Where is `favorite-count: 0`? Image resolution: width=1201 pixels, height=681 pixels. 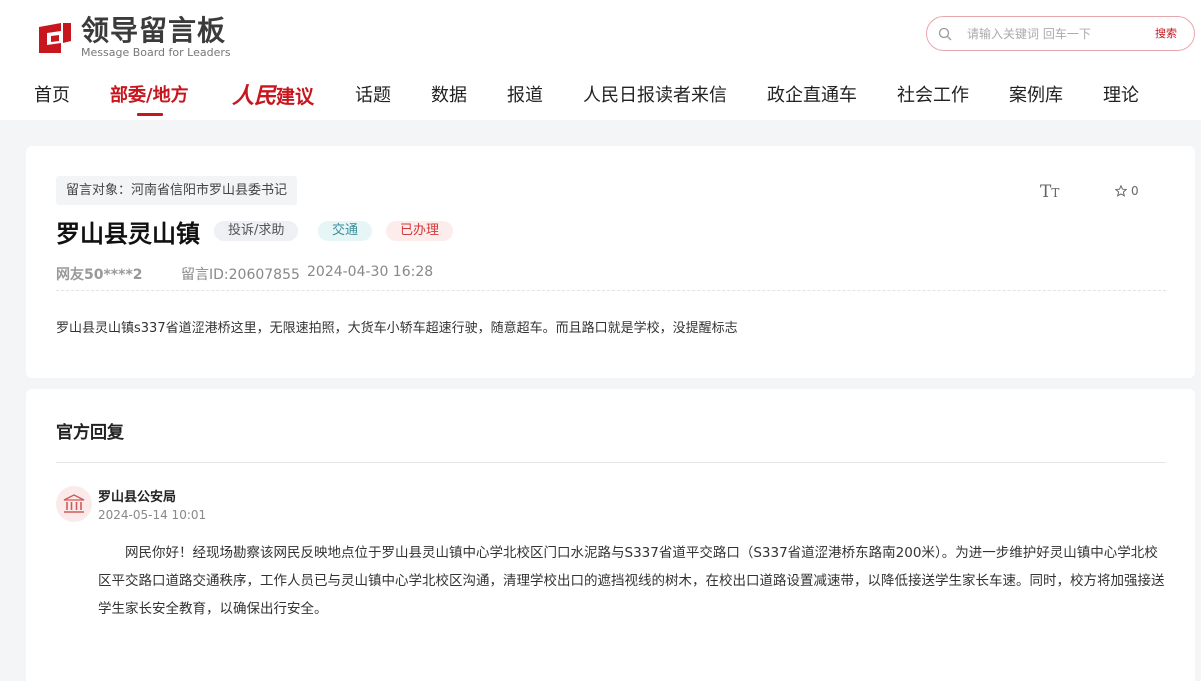 favorite-count: 0 is located at coordinates (1135, 191).